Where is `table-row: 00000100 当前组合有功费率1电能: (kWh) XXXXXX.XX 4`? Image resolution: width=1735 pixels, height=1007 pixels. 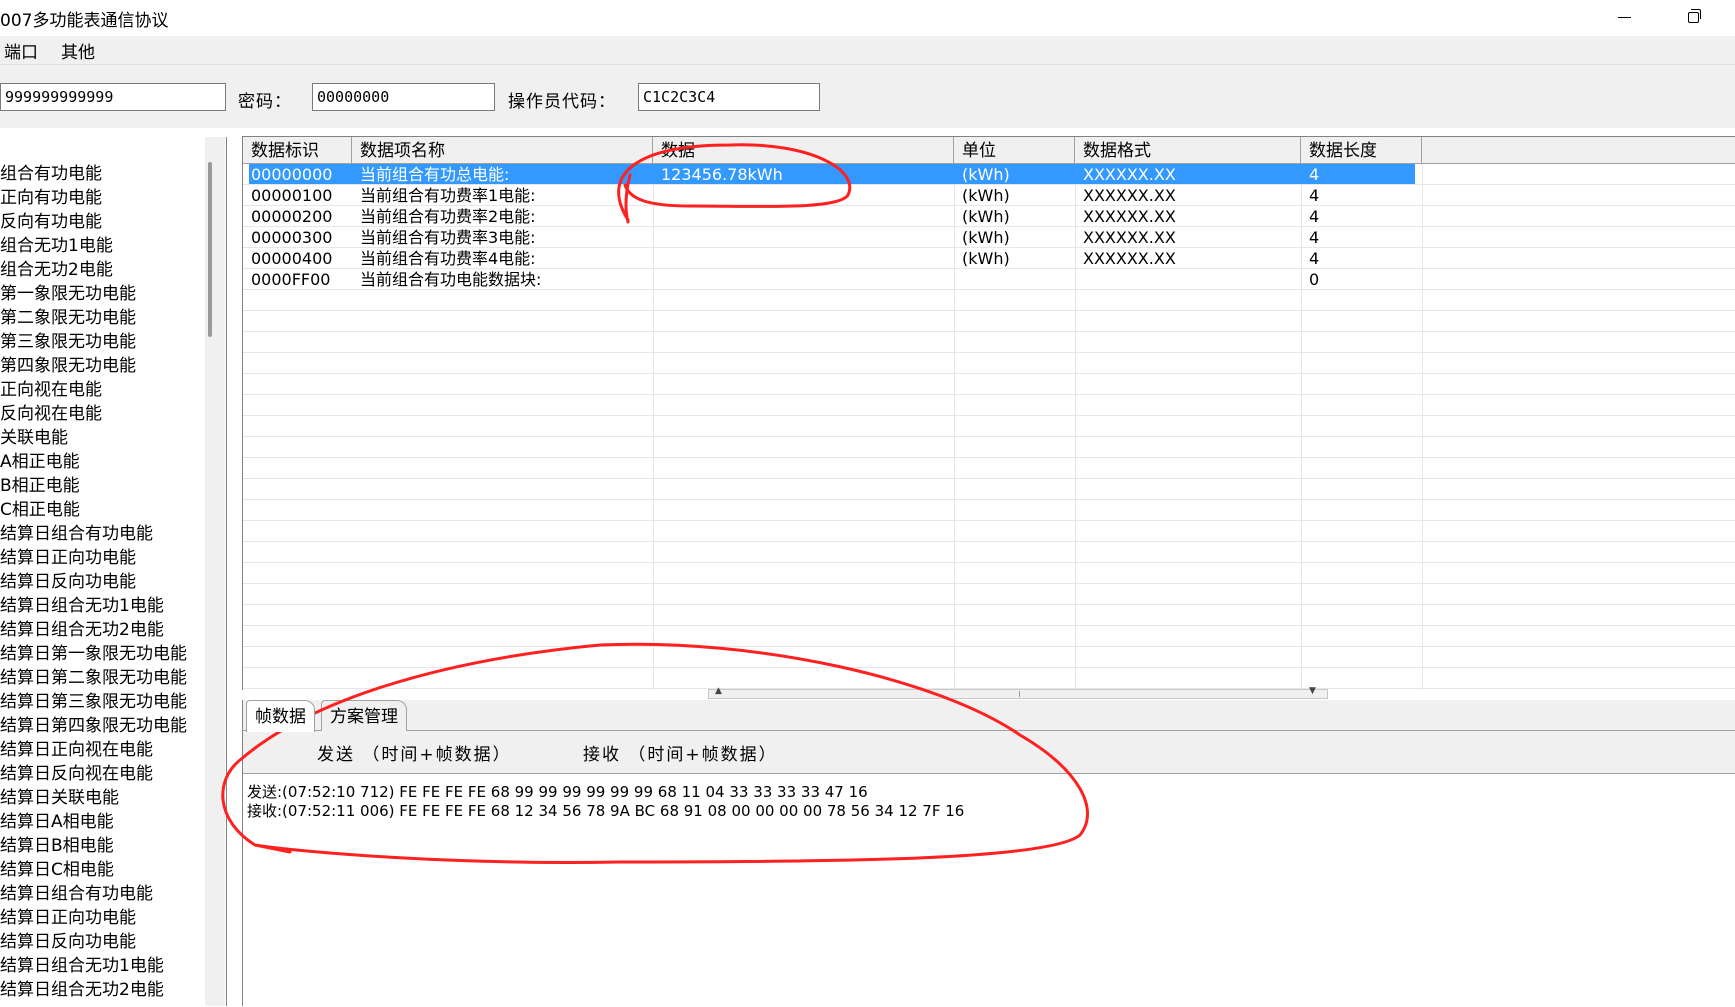
table-row: 00000100 当前组合有功费率1电能: (kWh) XXXXXX.XX 4 is located at coordinates (989, 195).